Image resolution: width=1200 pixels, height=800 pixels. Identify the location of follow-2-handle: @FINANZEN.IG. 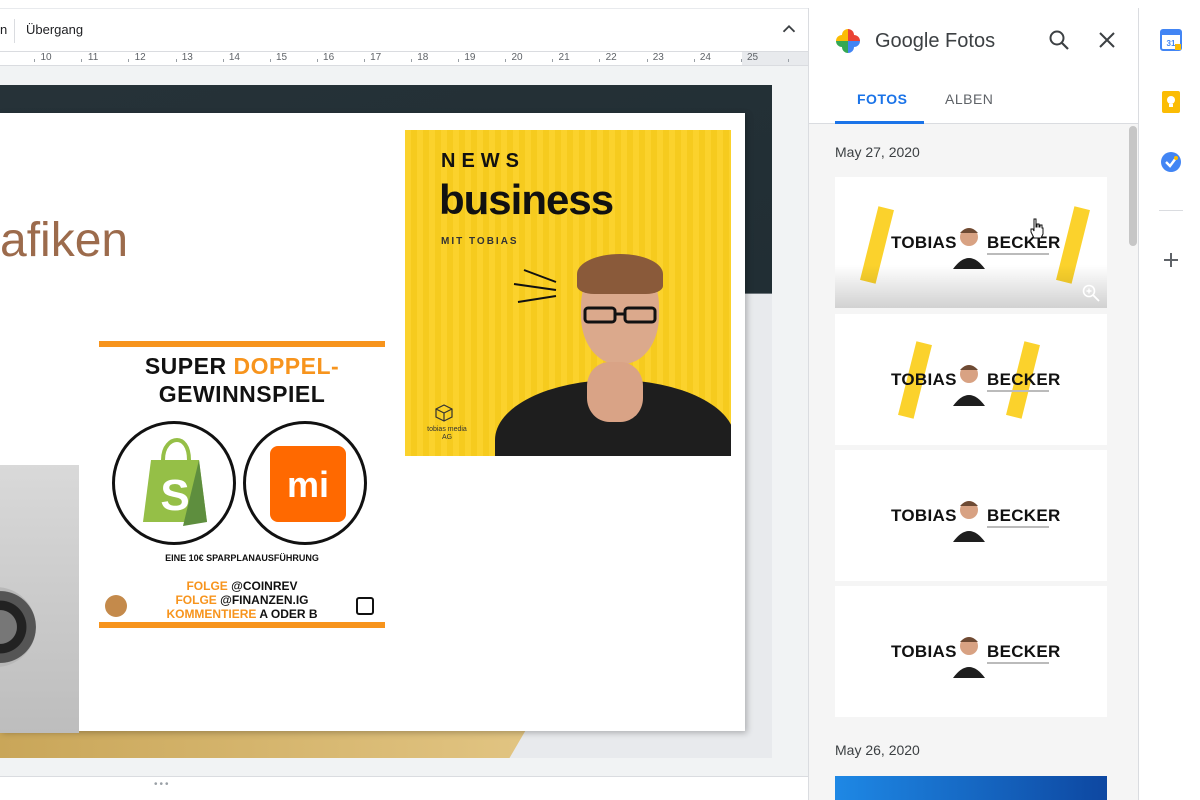
(264, 600).